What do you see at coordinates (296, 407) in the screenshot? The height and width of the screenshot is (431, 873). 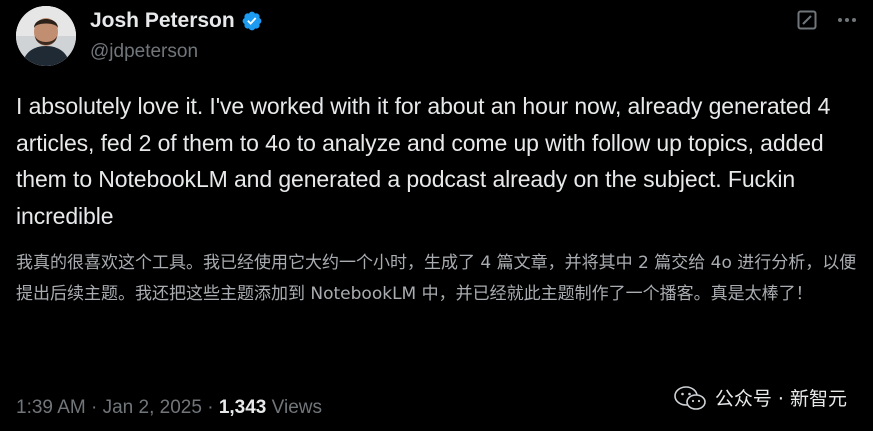 I see `views-label: Views` at bounding box center [296, 407].